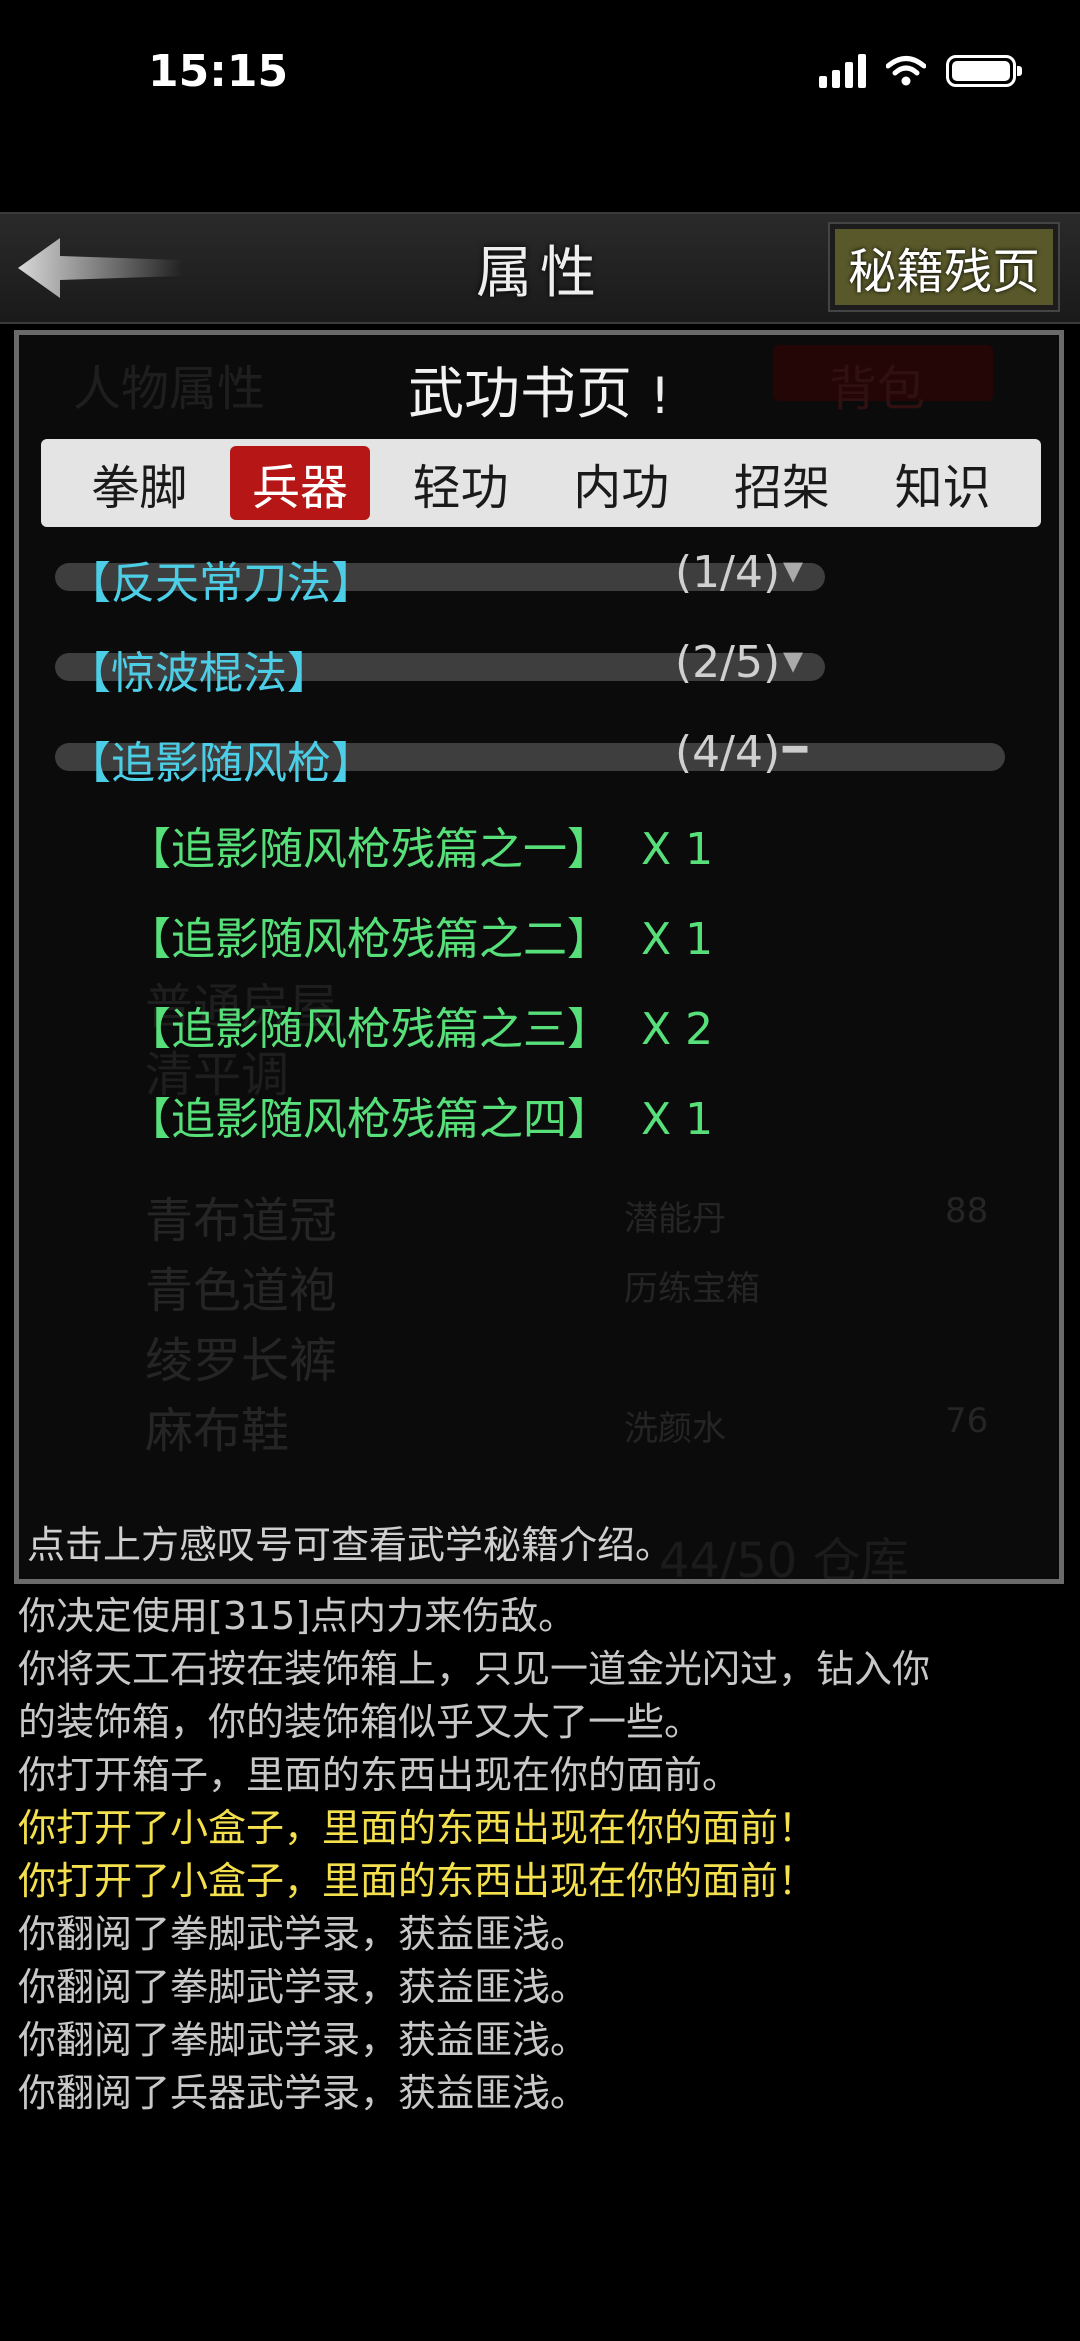 Image resolution: width=1080 pixels, height=2341 pixels. Describe the element at coordinates (445, 668) in the screenshot. I see `category-row: 【惊波棍法】 (2/5) ▾` at that location.